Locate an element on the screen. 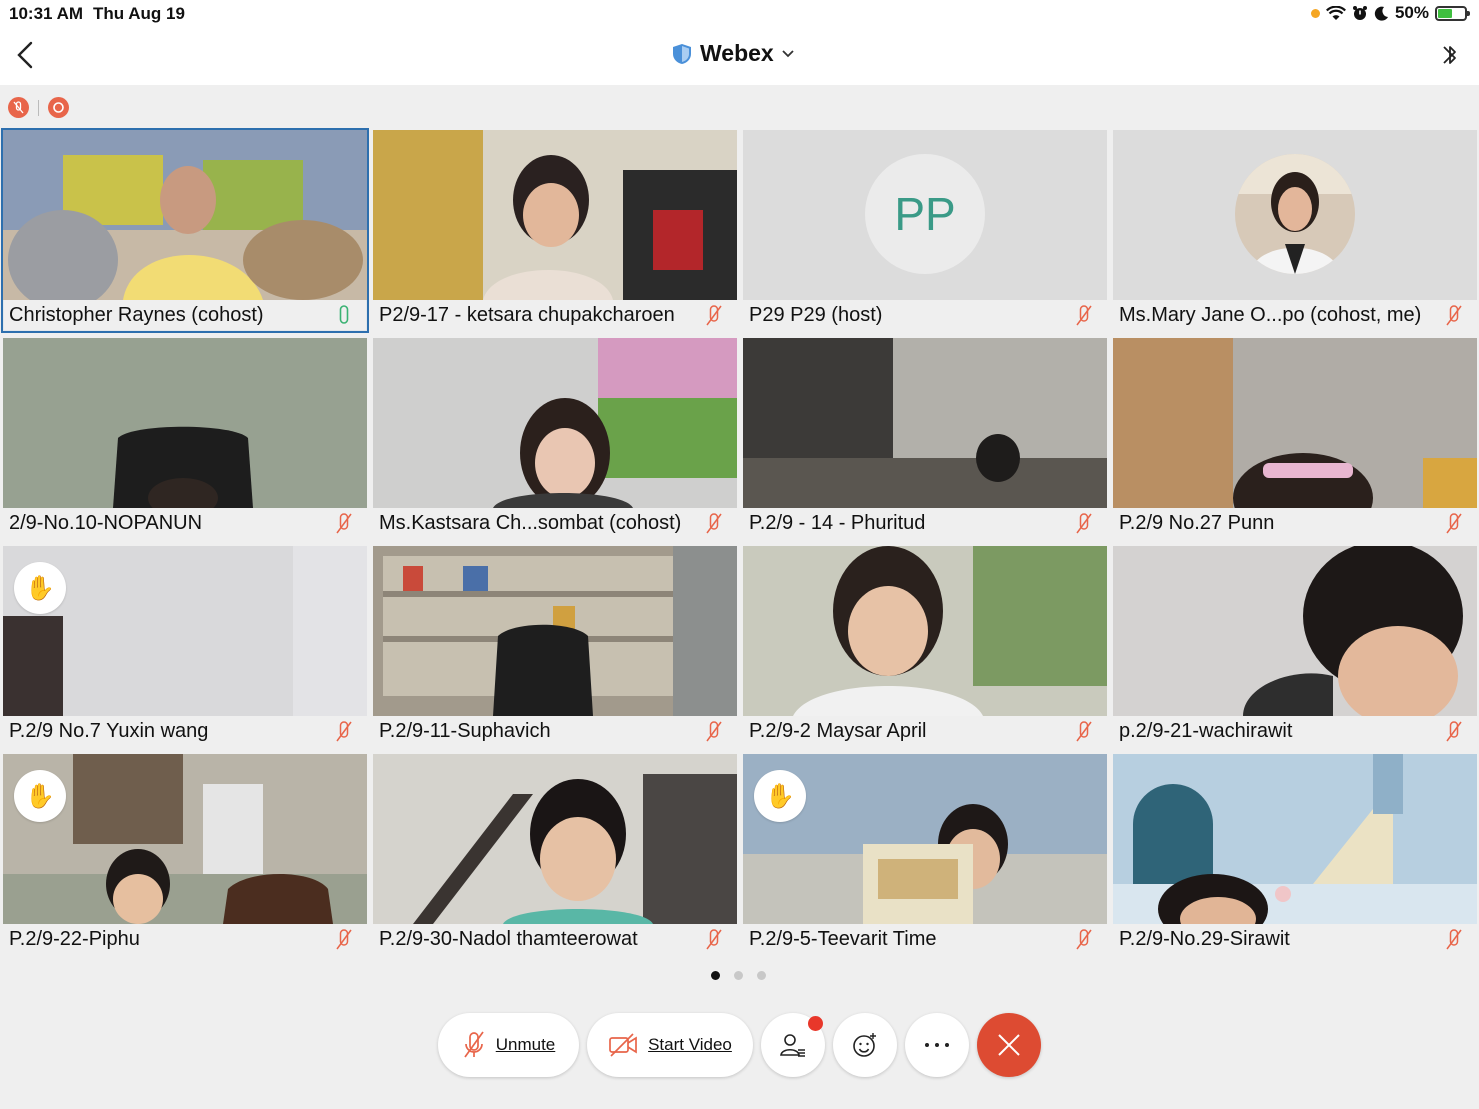 The width and height of the screenshot is (1479, 1109). participant-tile: P.2/9-11-Suphavich is located at coordinates (555, 646).